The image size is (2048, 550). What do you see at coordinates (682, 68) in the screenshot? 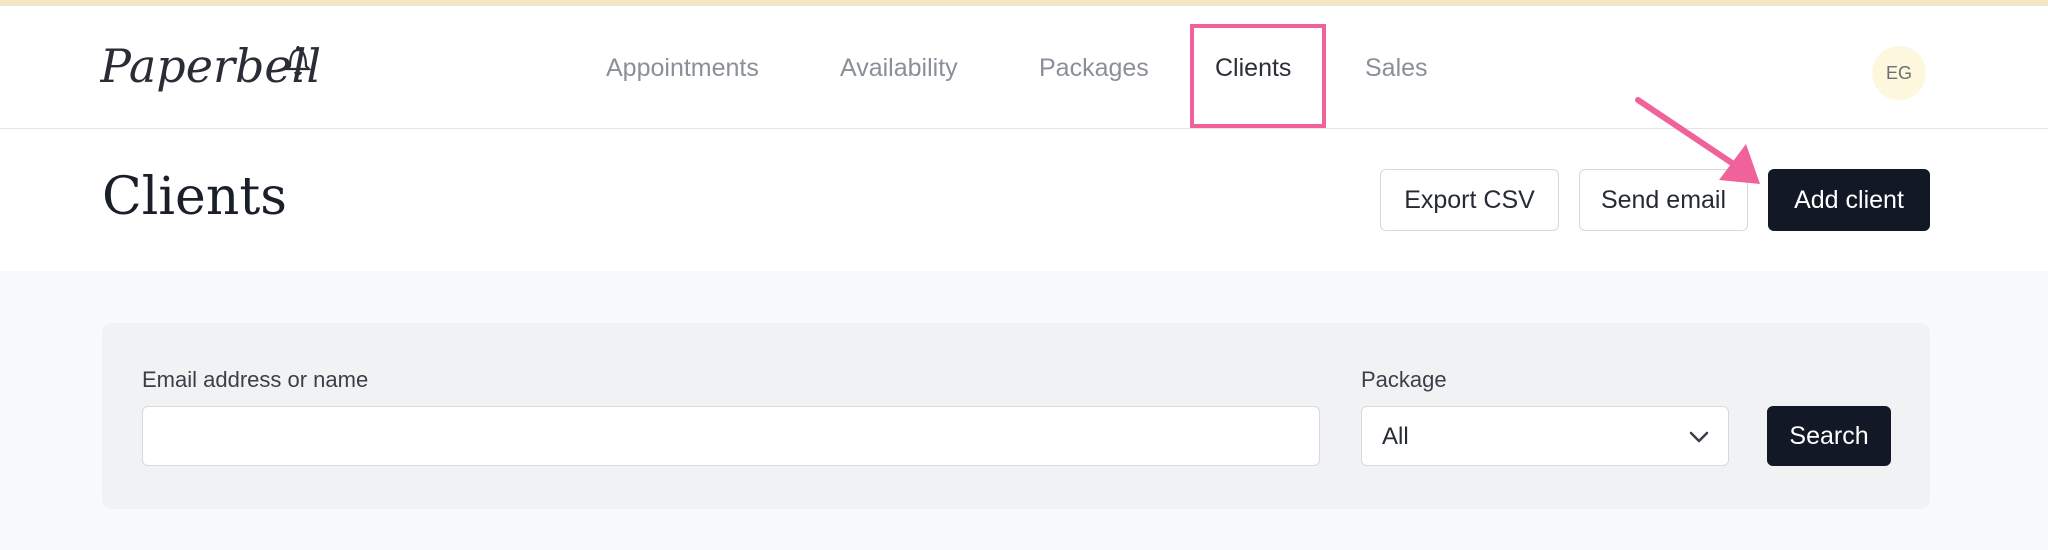
I see `nav-appointments: Appointments` at bounding box center [682, 68].